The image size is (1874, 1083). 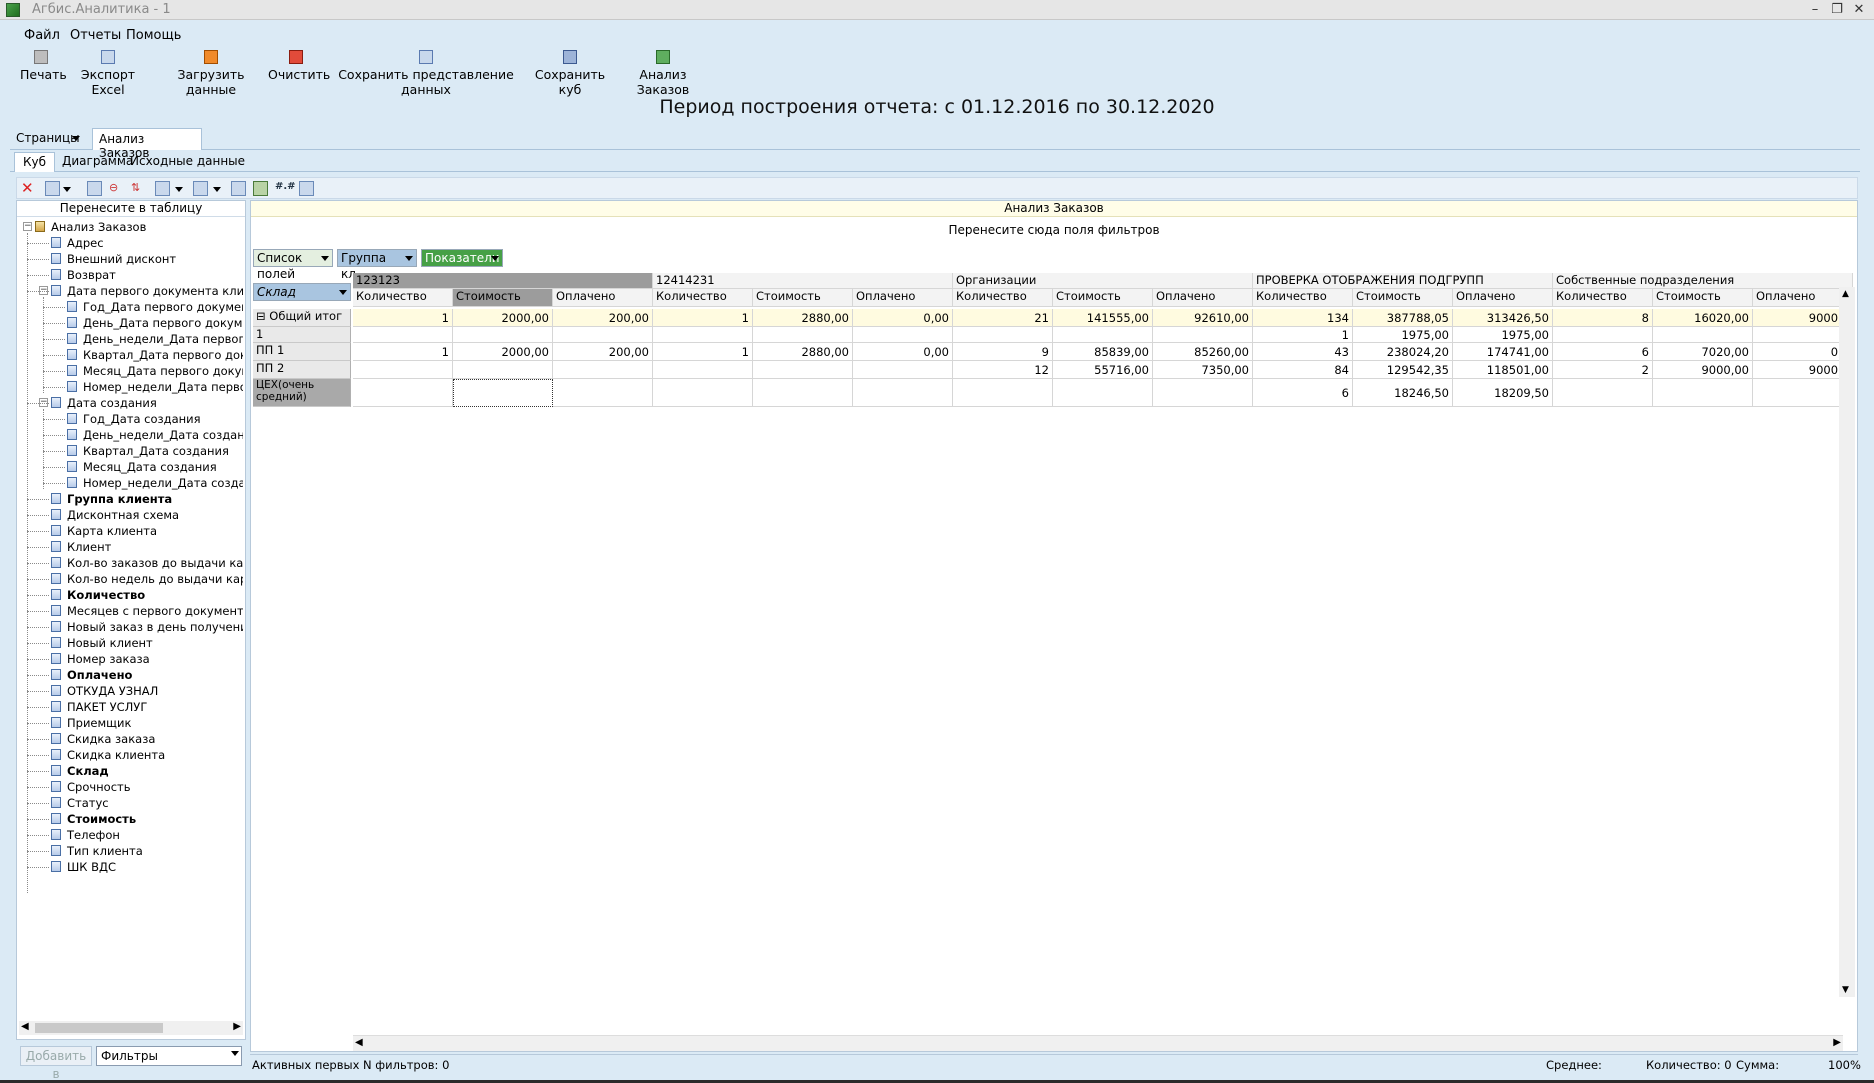 I want to click on save-view-button: Сохранить представление данных, so click(x=426, y=72).